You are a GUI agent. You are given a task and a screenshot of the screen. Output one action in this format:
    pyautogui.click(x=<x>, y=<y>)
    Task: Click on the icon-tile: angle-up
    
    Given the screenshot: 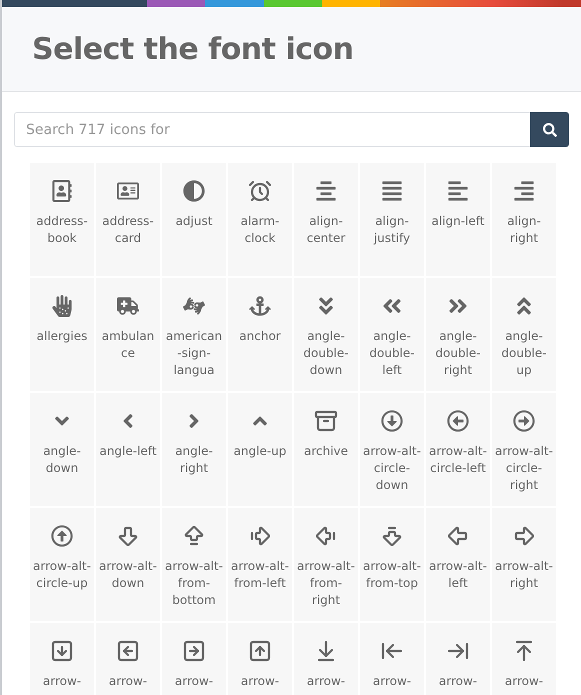 What is the action you would take?
    pyautogui.click(x=260, y=449)
    